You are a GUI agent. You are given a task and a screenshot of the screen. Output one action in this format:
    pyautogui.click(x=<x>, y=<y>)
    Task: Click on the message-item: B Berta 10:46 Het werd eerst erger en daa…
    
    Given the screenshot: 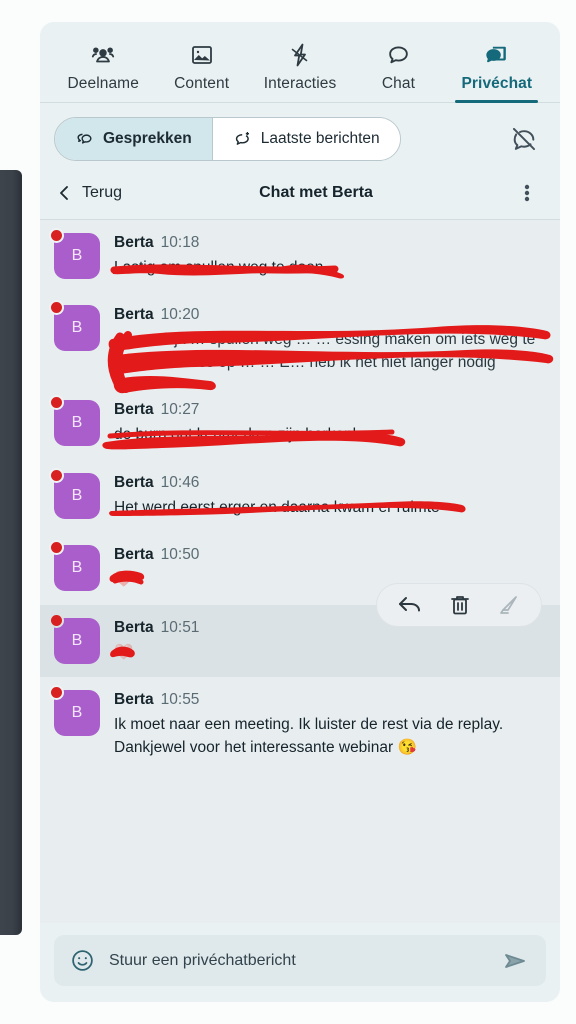 What is the action you would take?
    pyautogui.click(x=300, y=496)
    